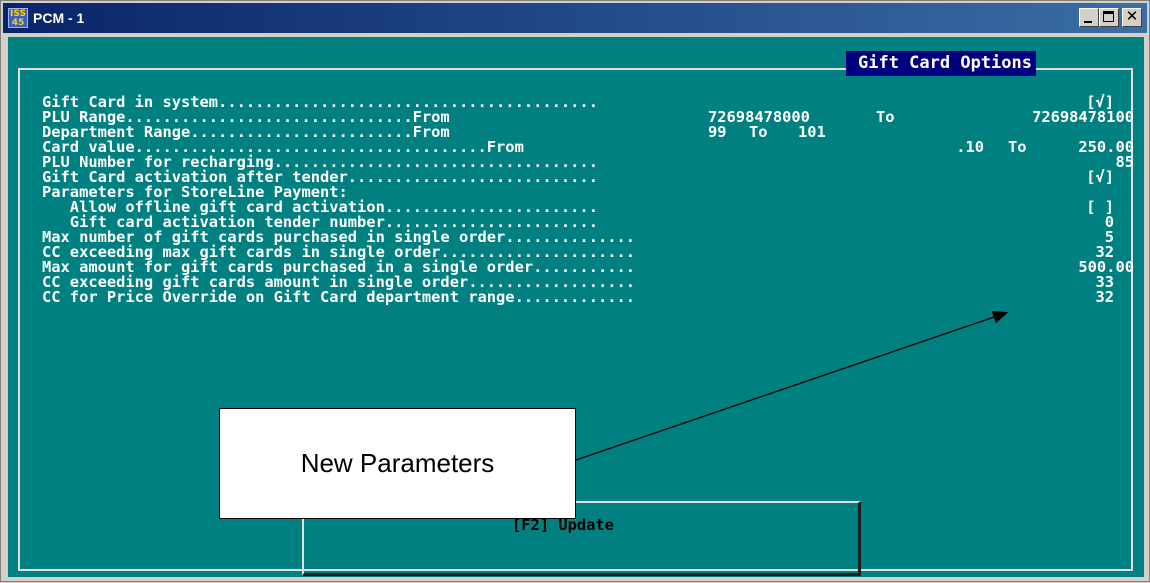 Image resolution: width=1150 pixels, height=583 pixels. I want to click on plu-range-to-label: To, so click(885, 117).